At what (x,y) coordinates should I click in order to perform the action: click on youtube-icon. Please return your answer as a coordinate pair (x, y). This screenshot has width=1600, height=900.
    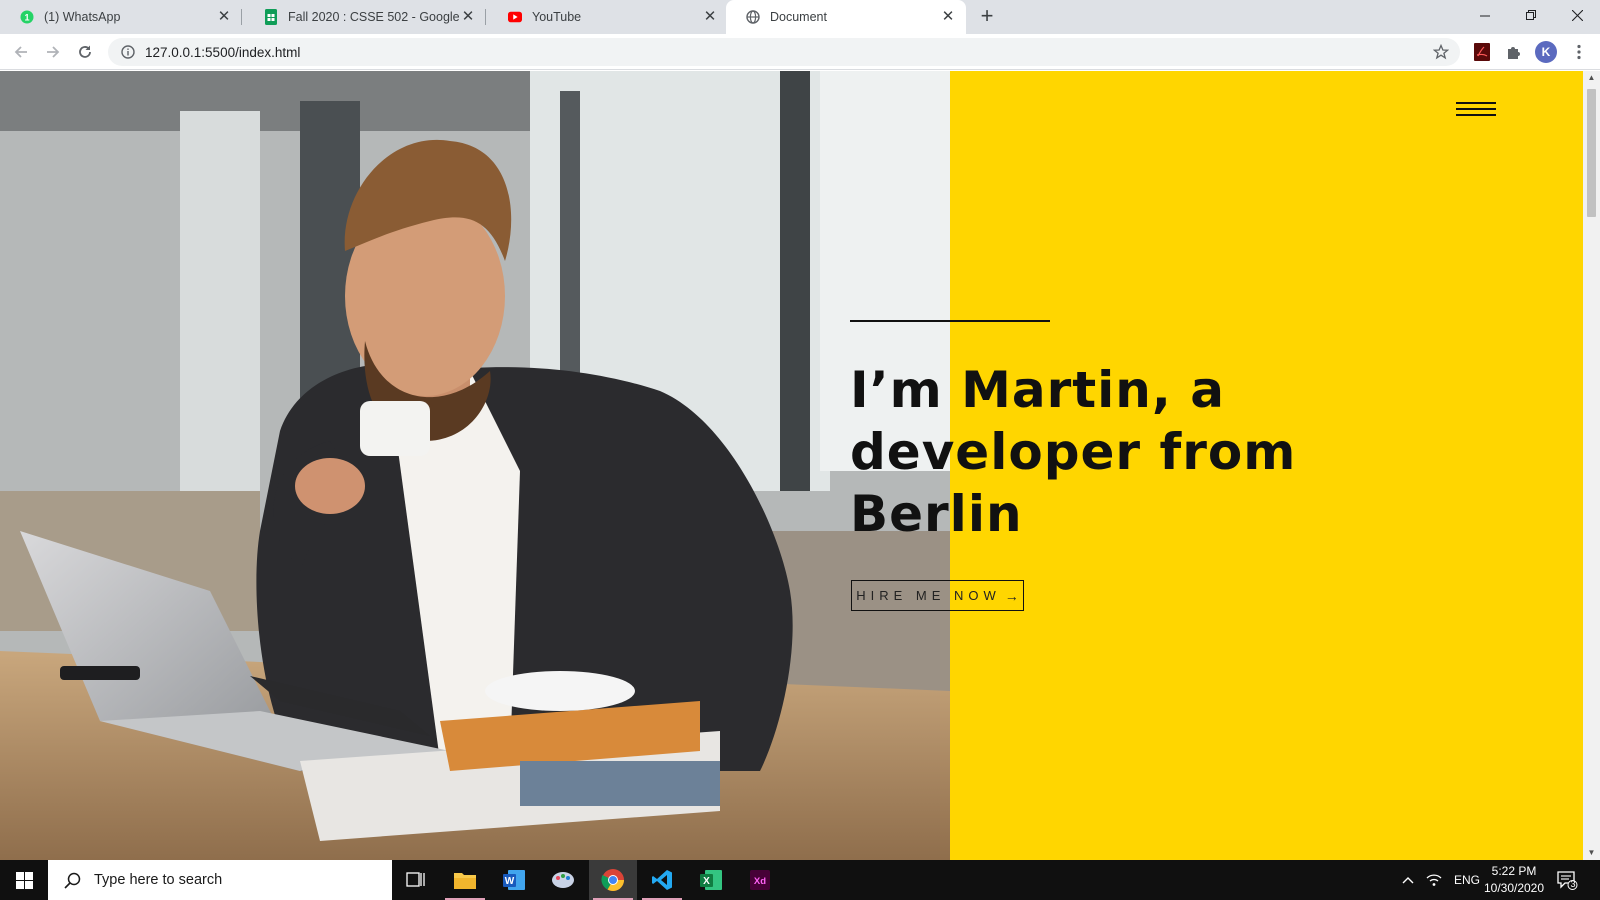
    Looking at the image, I should click on (515, 17).